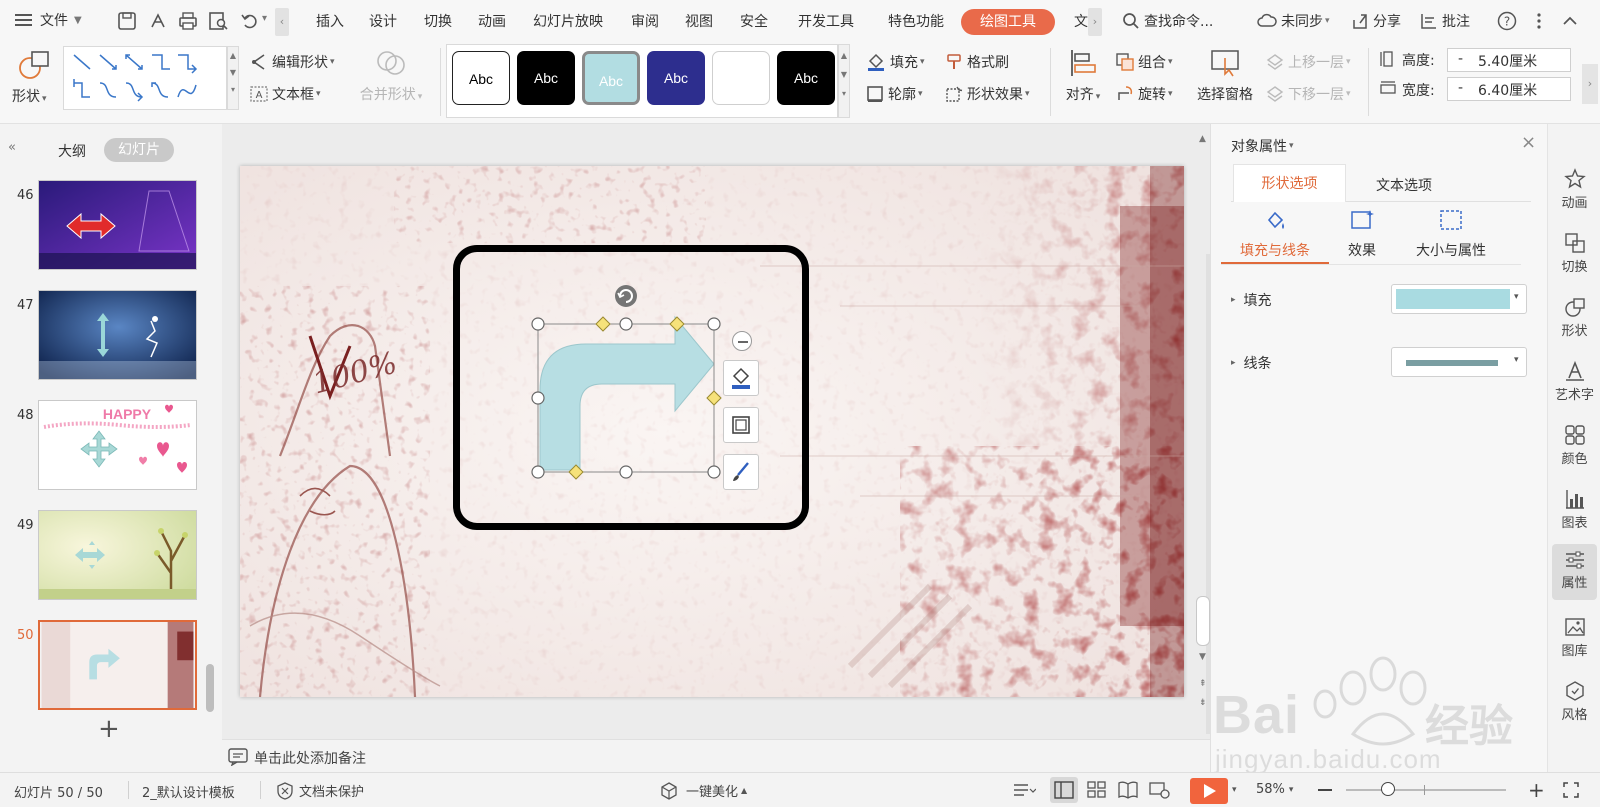 The height and width of the screenshot is (807, 1600). Describe the element at coordinates (1376, 21) in the screenshot. I see `share-button: 分享` at that location.